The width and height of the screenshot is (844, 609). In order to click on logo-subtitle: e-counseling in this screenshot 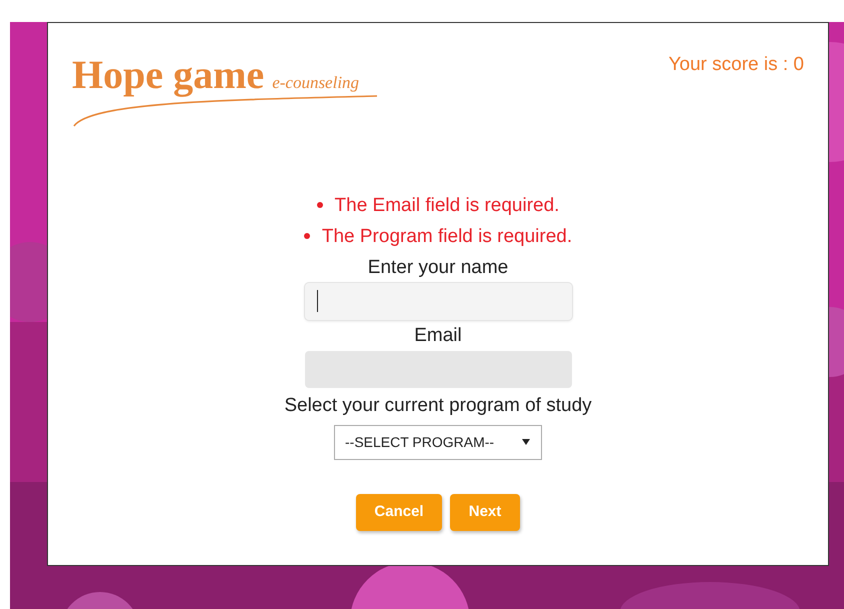, I will do `click(316, 83)`.